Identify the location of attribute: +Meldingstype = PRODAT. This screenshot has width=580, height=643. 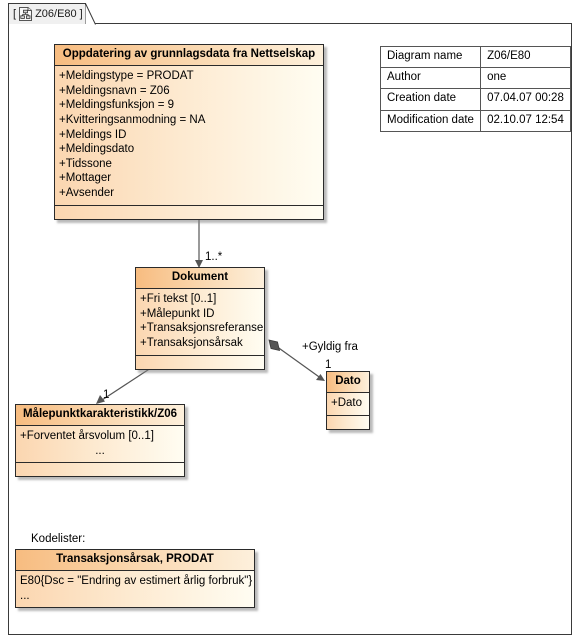
(126, 76).